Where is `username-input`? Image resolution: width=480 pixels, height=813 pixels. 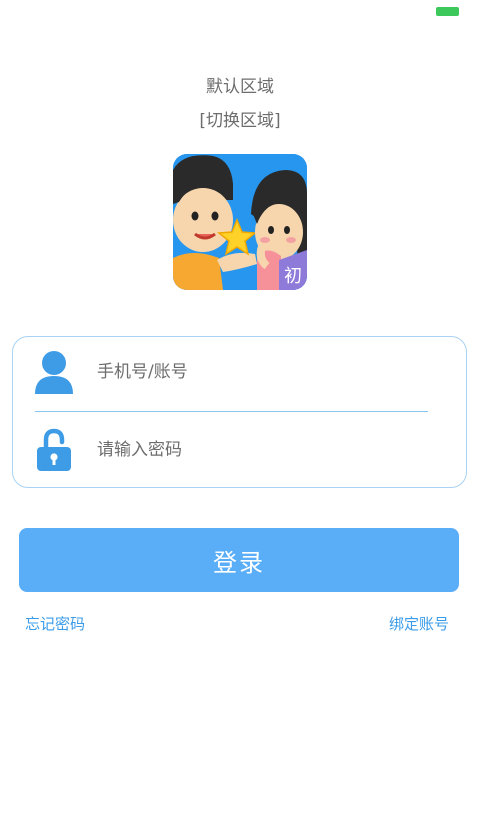 username-input is located at coordinates (247, 372).